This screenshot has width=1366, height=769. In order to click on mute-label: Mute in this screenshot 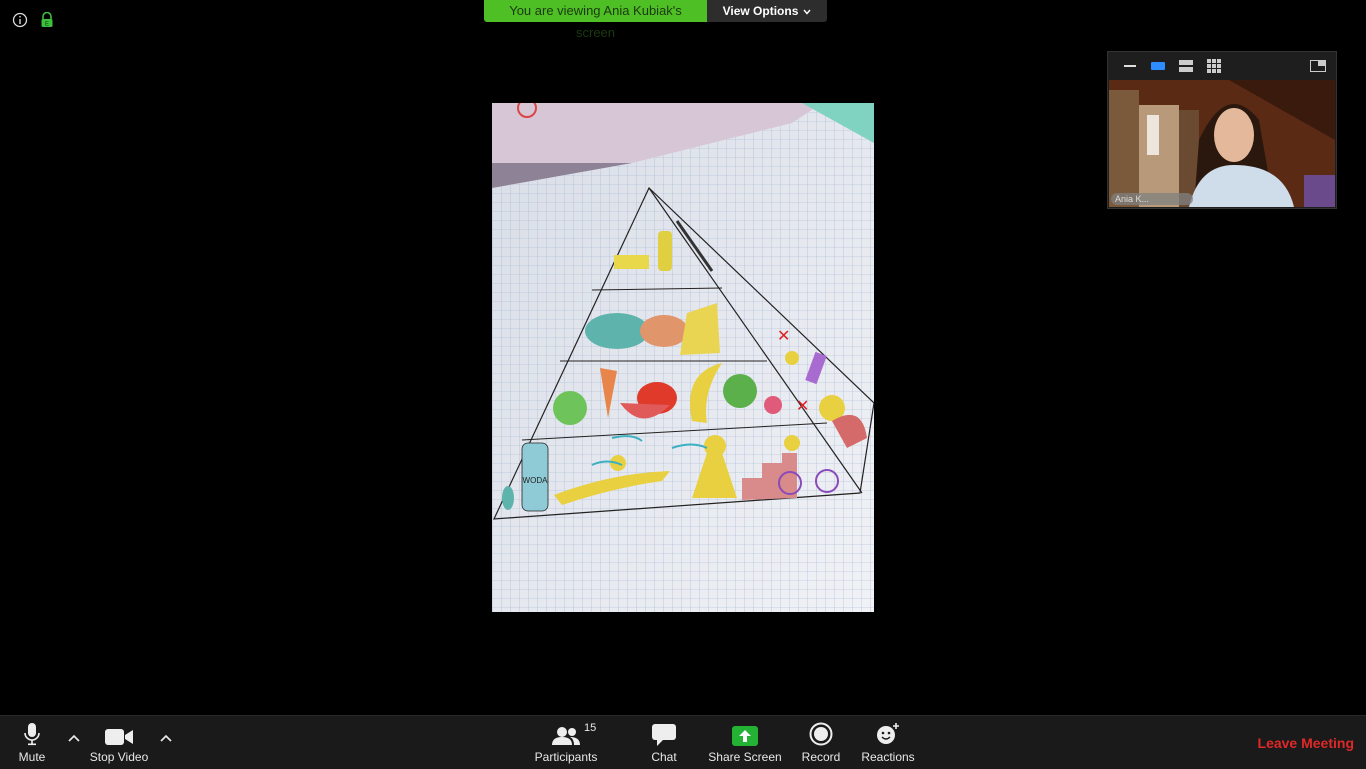, I will do `click(32, 757)`.